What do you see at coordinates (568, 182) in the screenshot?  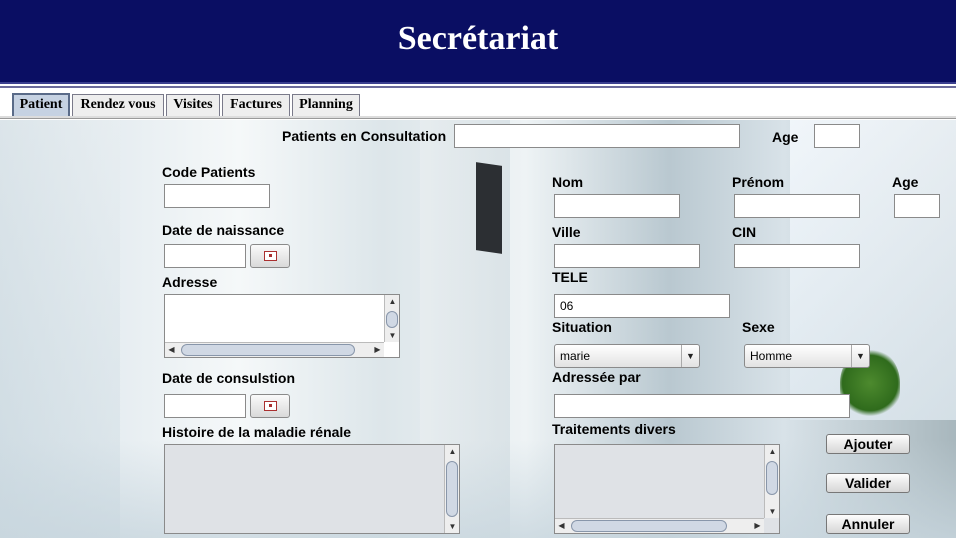 I see `nom-label: Nom` at bounding box center [568, 182].